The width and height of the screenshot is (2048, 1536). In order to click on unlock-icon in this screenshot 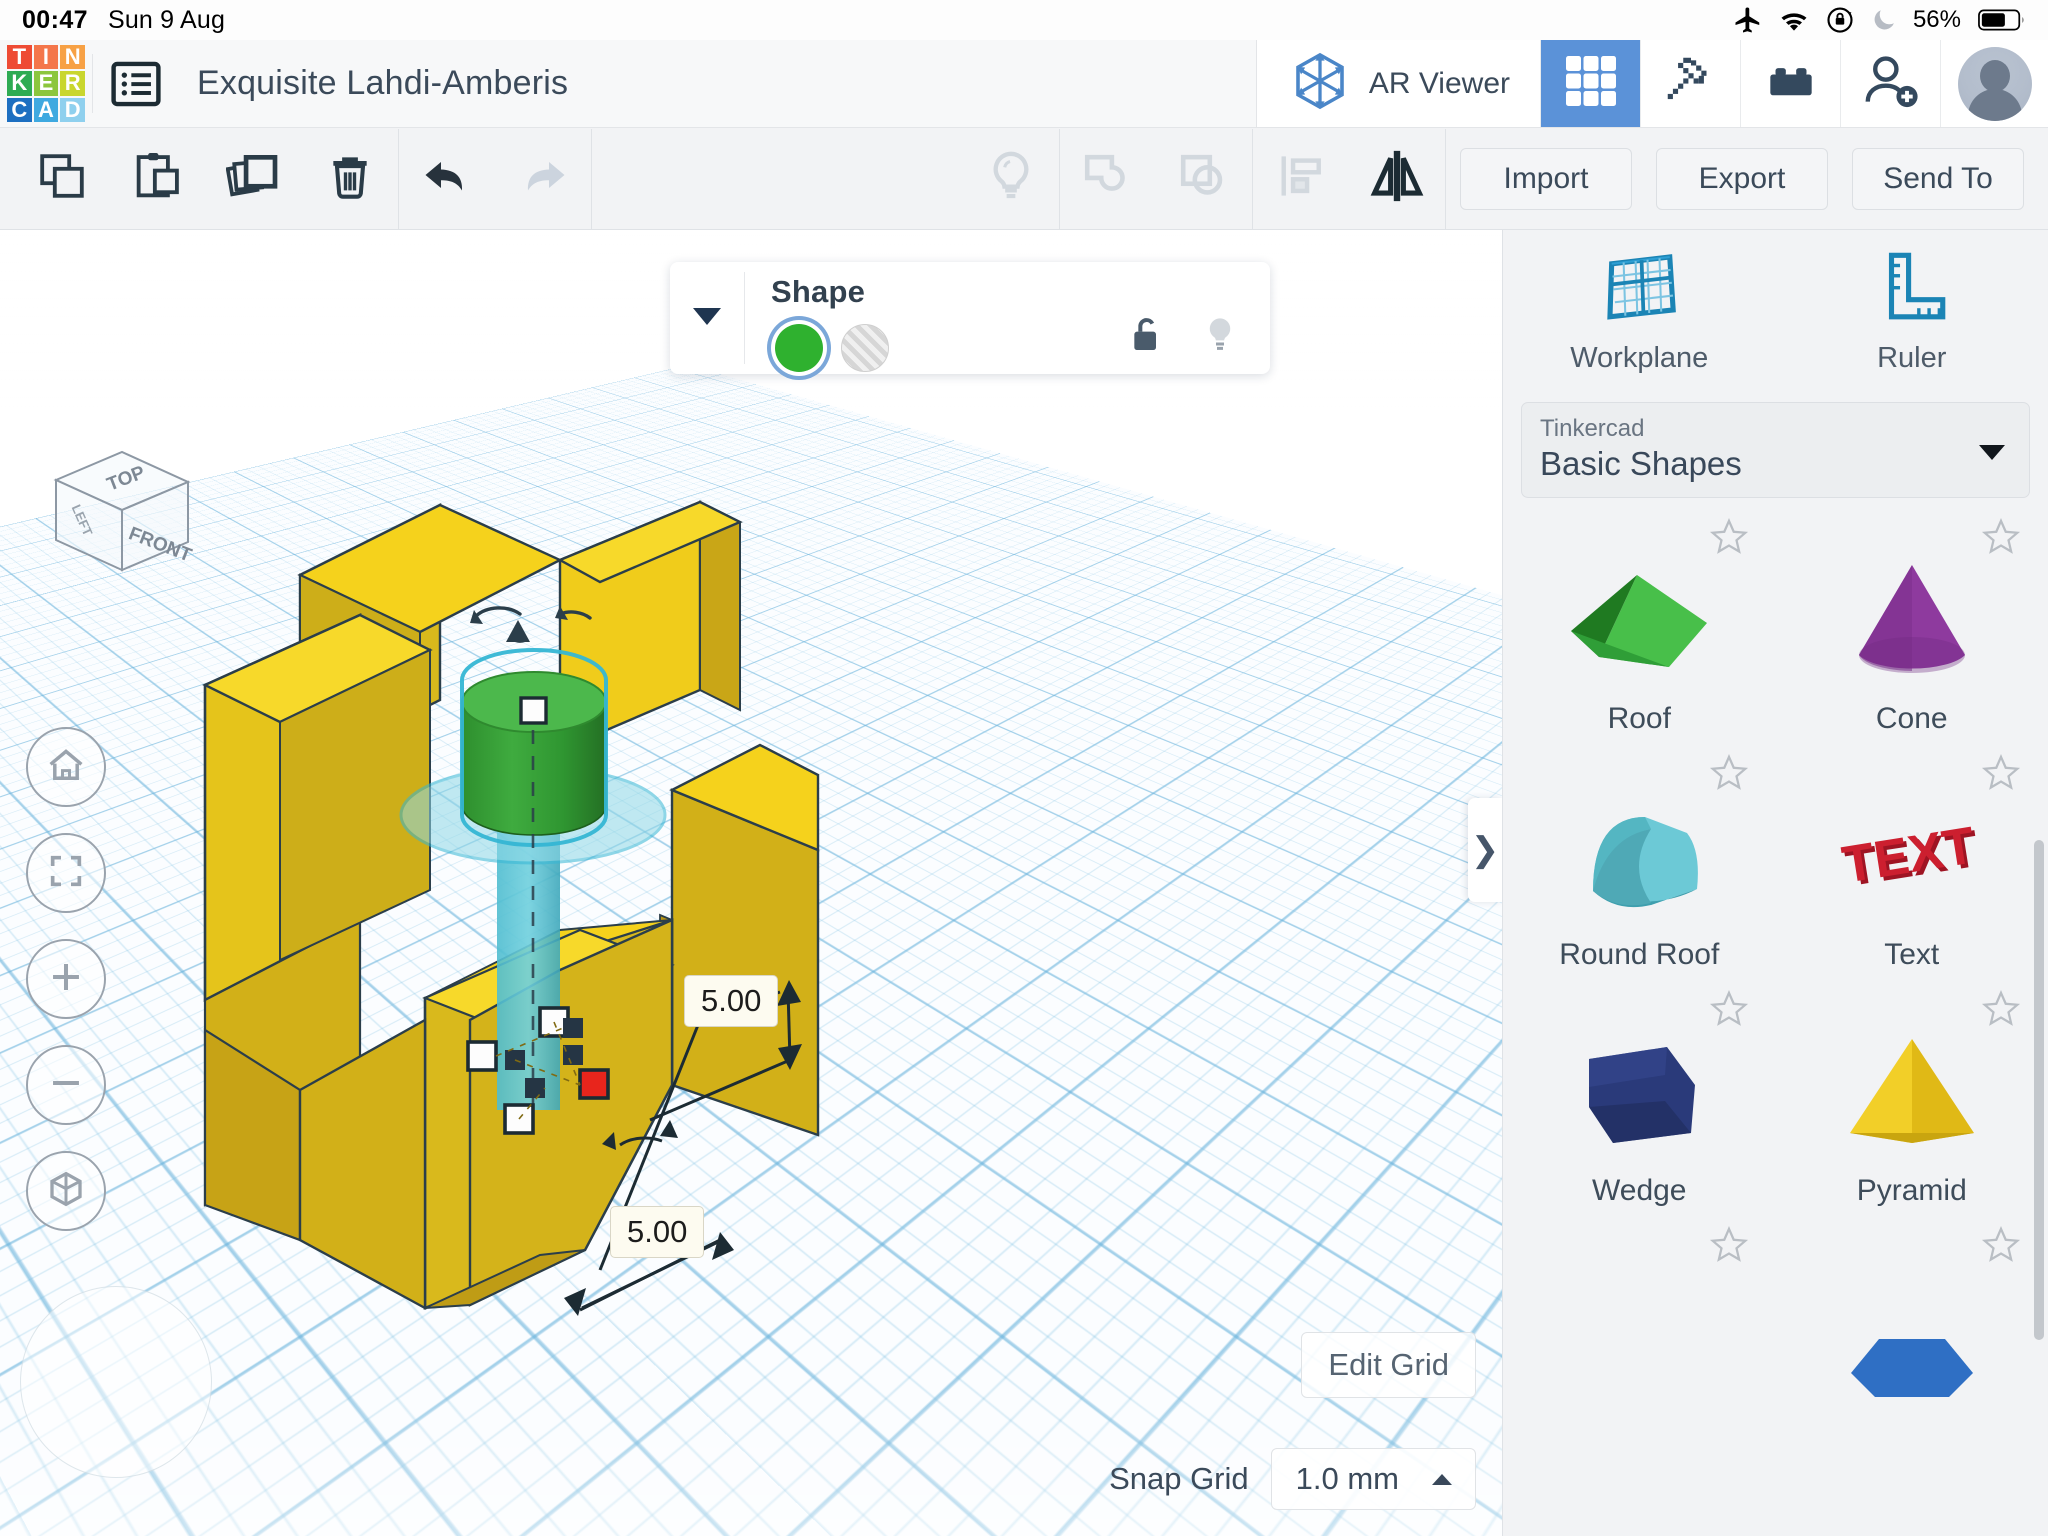, I will do `click(1146, 337)`.